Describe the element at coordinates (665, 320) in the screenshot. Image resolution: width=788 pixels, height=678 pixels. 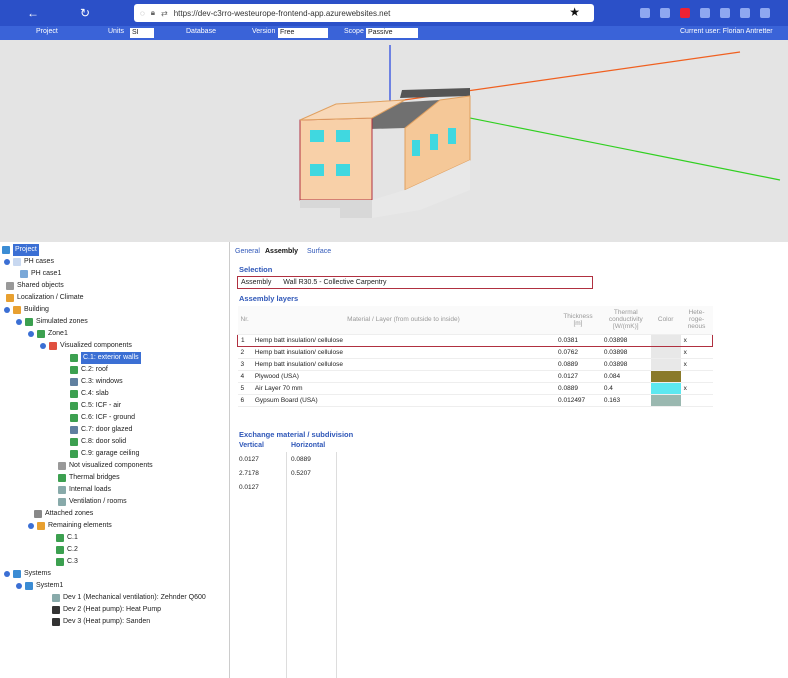
I see `col-color: Color` at that location.